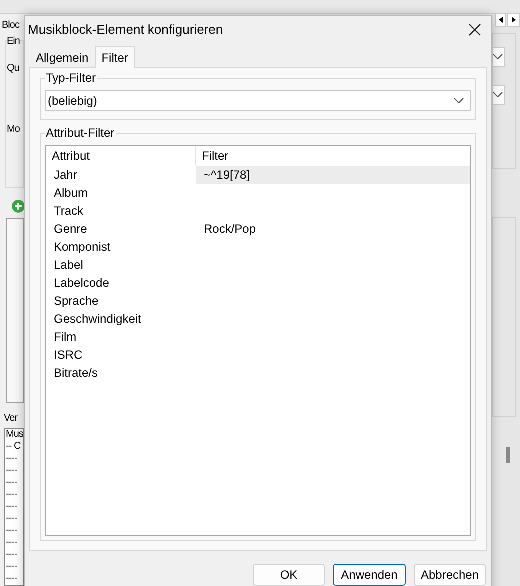 The height and width of the screenshot is (586, 520). Describe the element at coordinates (121, 193) in the screenshot. I see `attribute-cell: Album` at that location.